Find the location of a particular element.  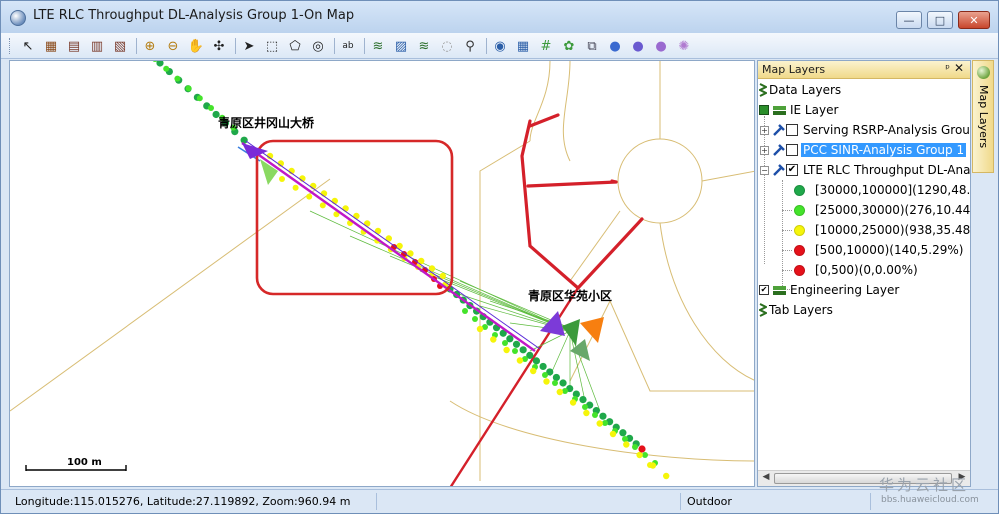

tree-item-tab-layers: Tab Layers is located at coordinates (797, 310).